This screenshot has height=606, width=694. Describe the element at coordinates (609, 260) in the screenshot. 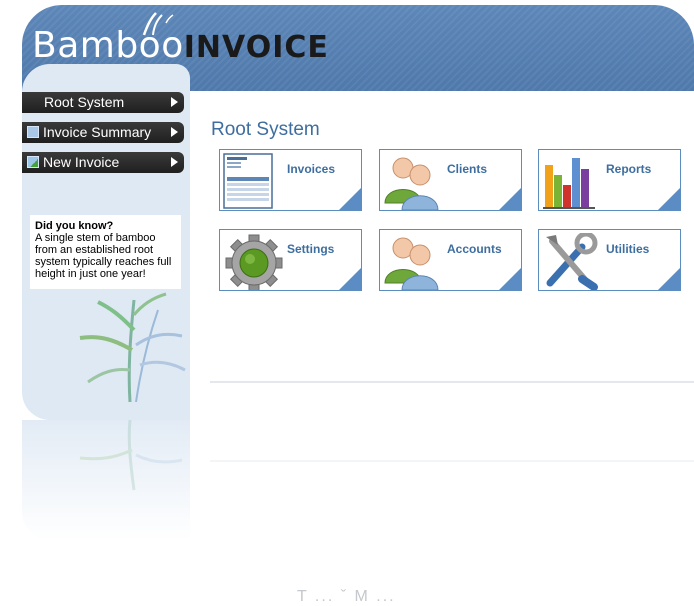

I see `tile-utilities: Utilities` at that location.